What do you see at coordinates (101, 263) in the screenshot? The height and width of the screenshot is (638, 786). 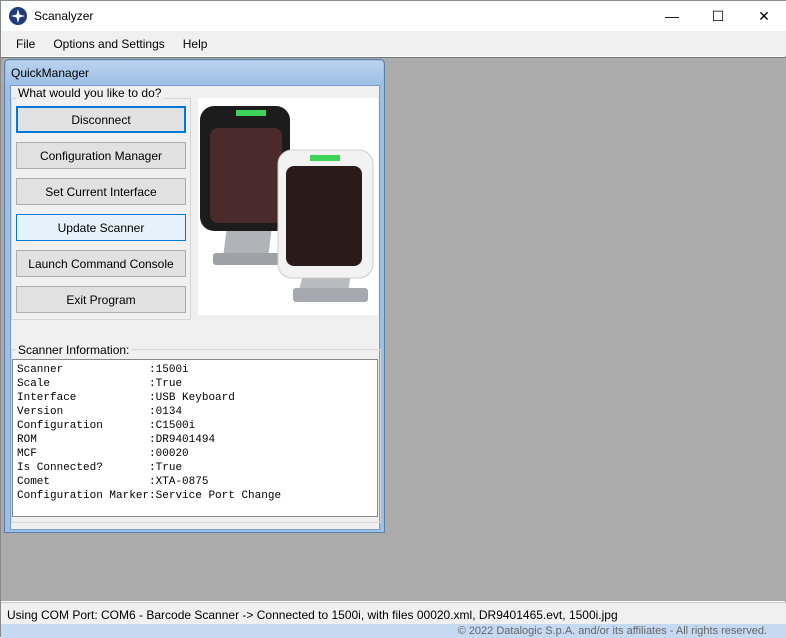 I see `launch-command-console-button: Launch Command Console` at bounding box center [101, 263].